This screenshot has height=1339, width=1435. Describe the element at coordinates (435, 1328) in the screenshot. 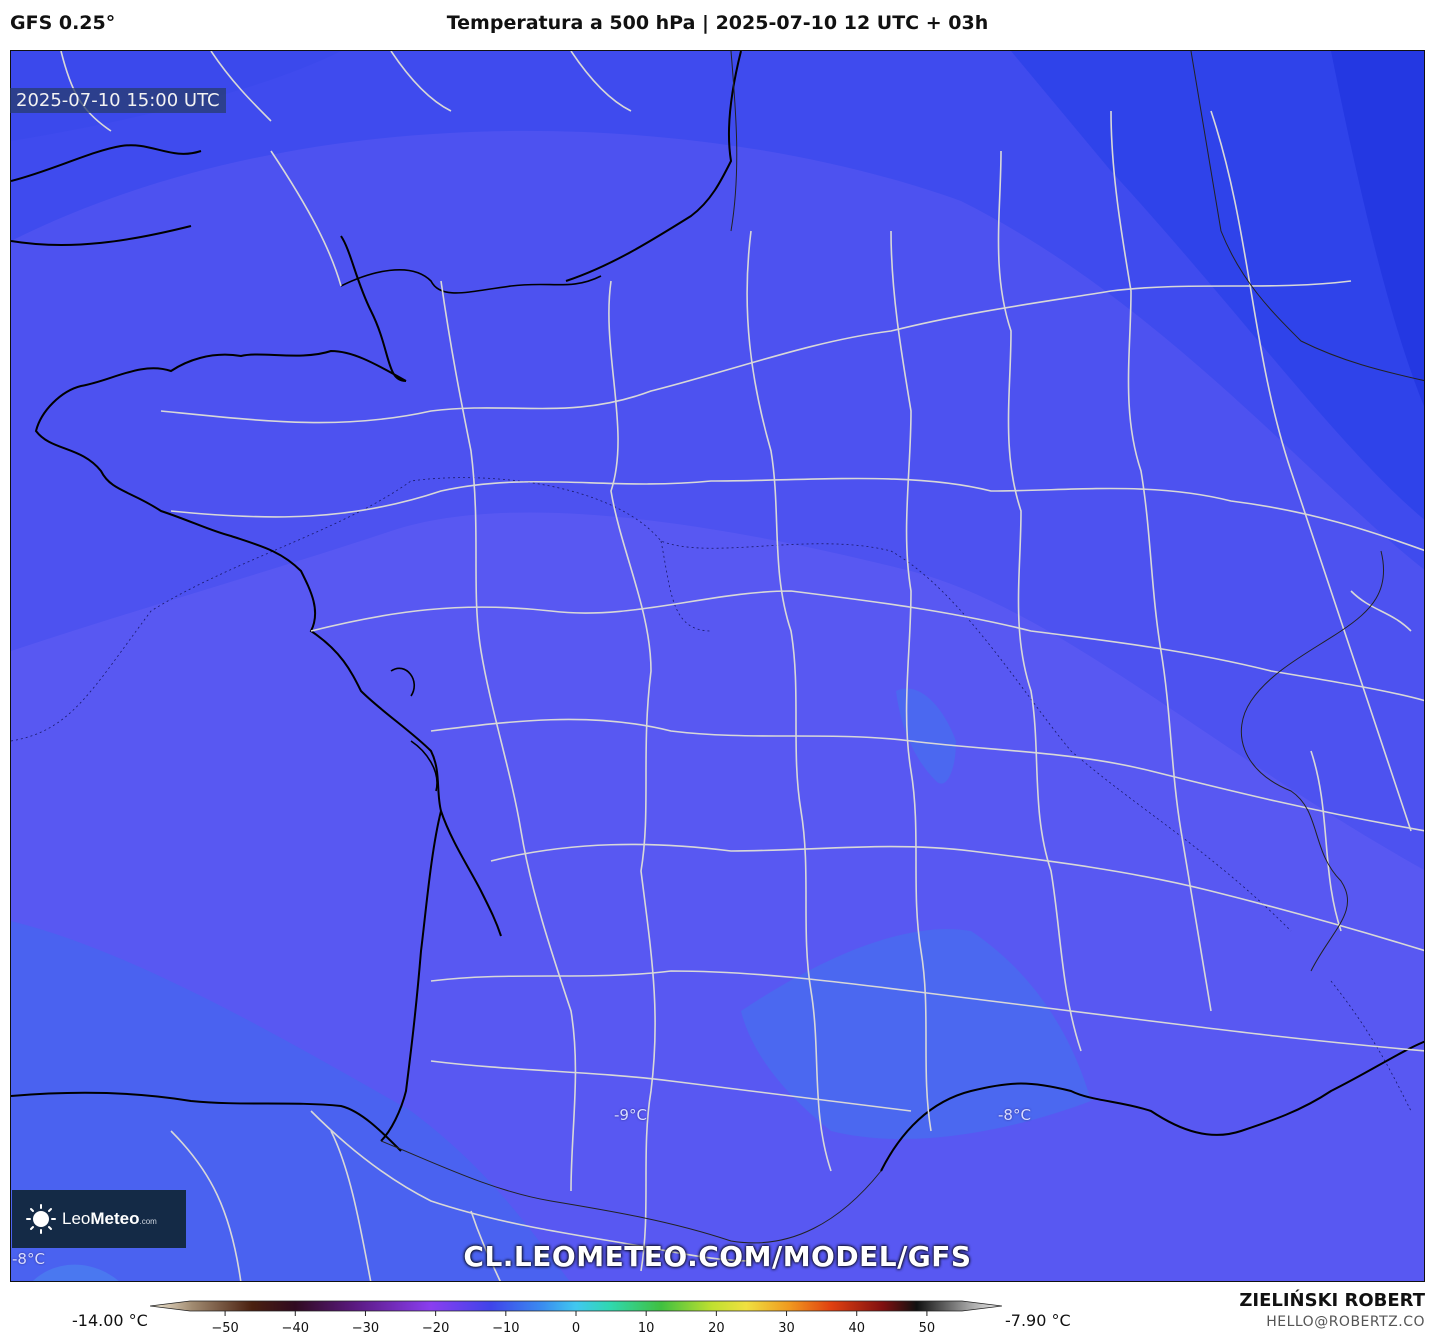

I see `colorbar-tick-label: −20` at that location.